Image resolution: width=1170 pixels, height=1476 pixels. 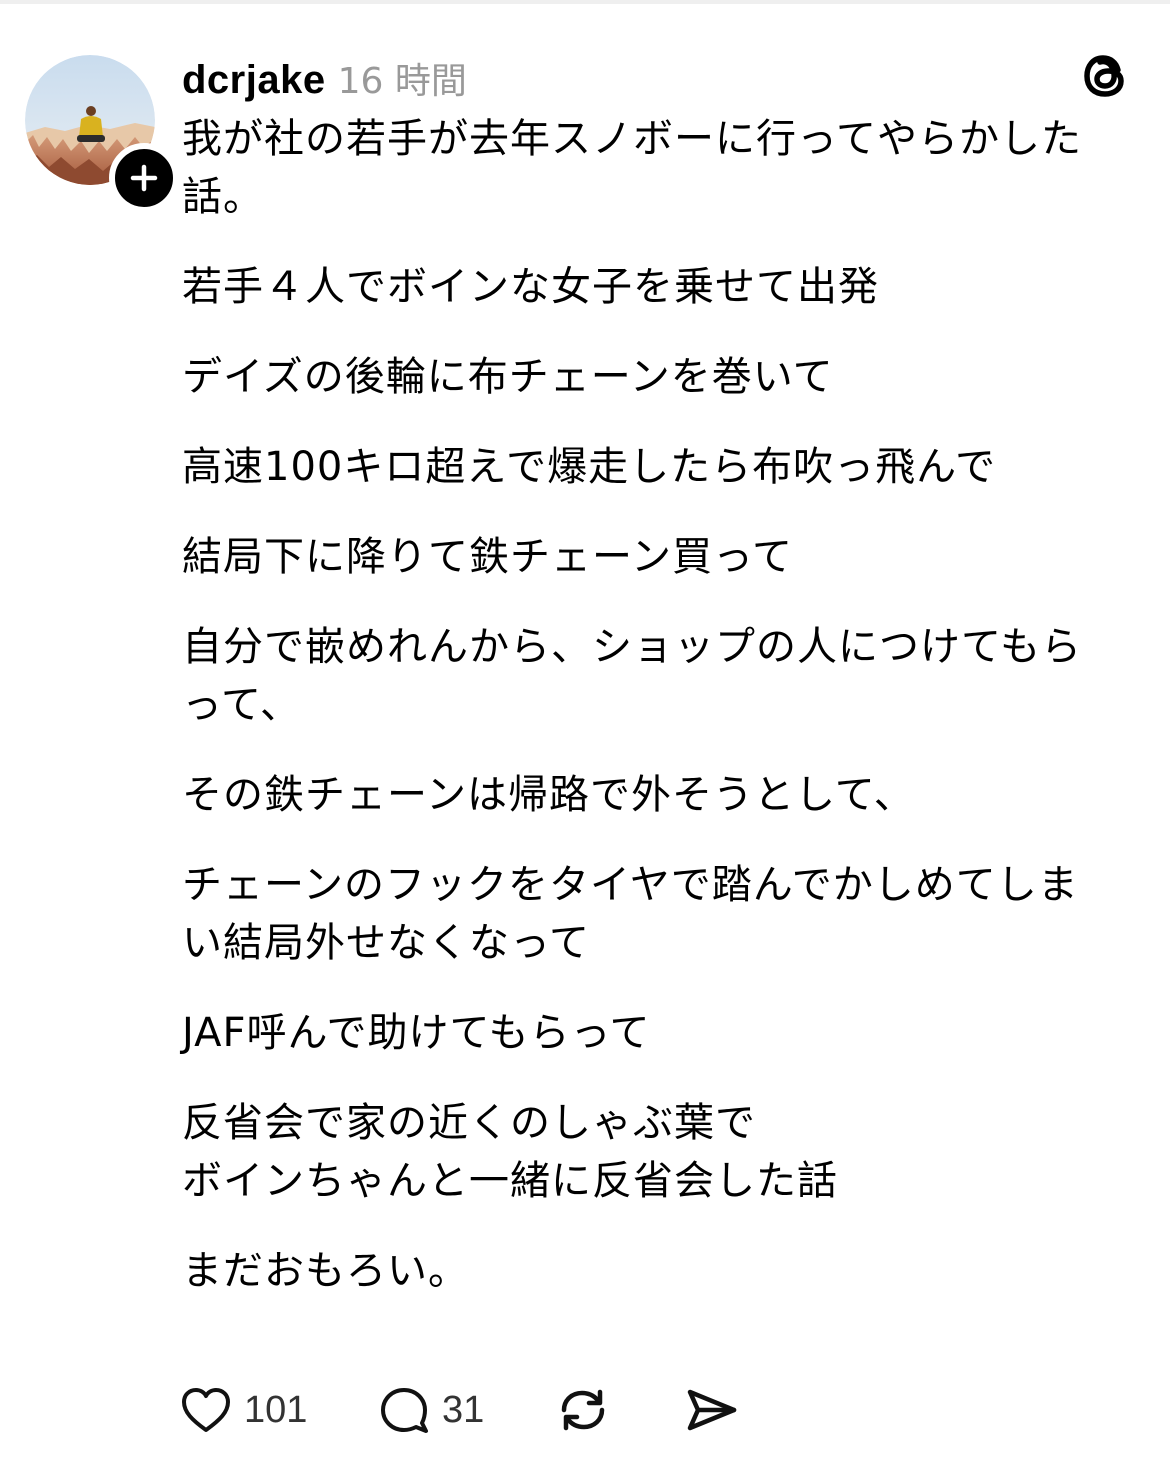 What do you see at coordinates (223, 197) in the screenshot?
I see `post-text-line: 話。` at bounding box center [223, 197].